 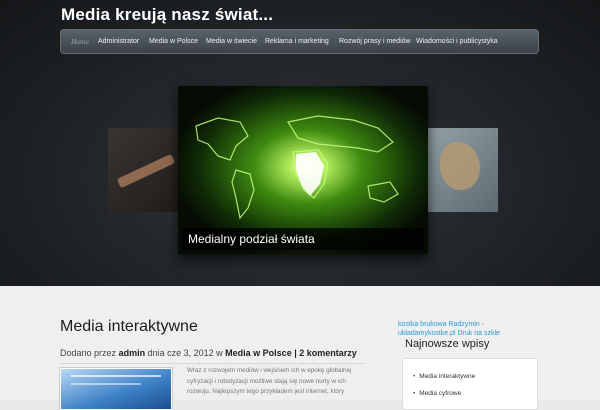 What do you see at coordinates (173, 41) in the screenshot?
I see `nav-media-w-polsce: Media w Polsce` at bounding box center [173, 41].